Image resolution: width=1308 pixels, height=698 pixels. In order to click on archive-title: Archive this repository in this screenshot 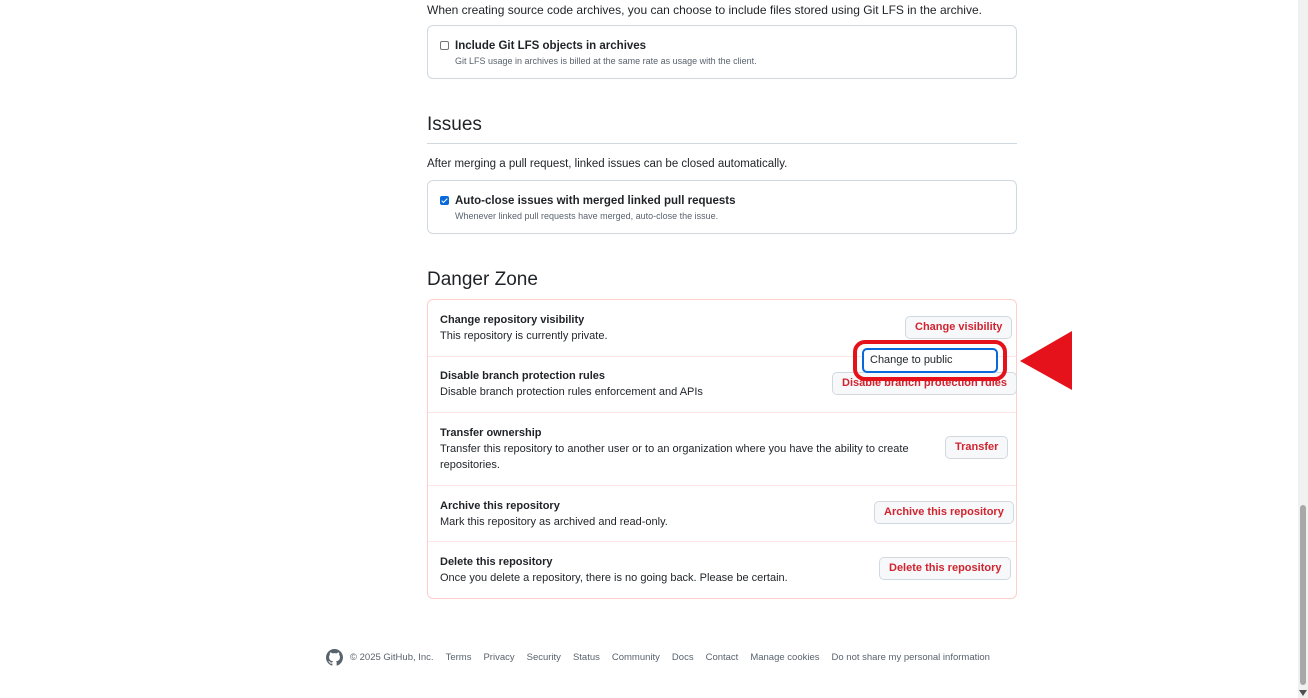, I will do `click(500, 506)`.